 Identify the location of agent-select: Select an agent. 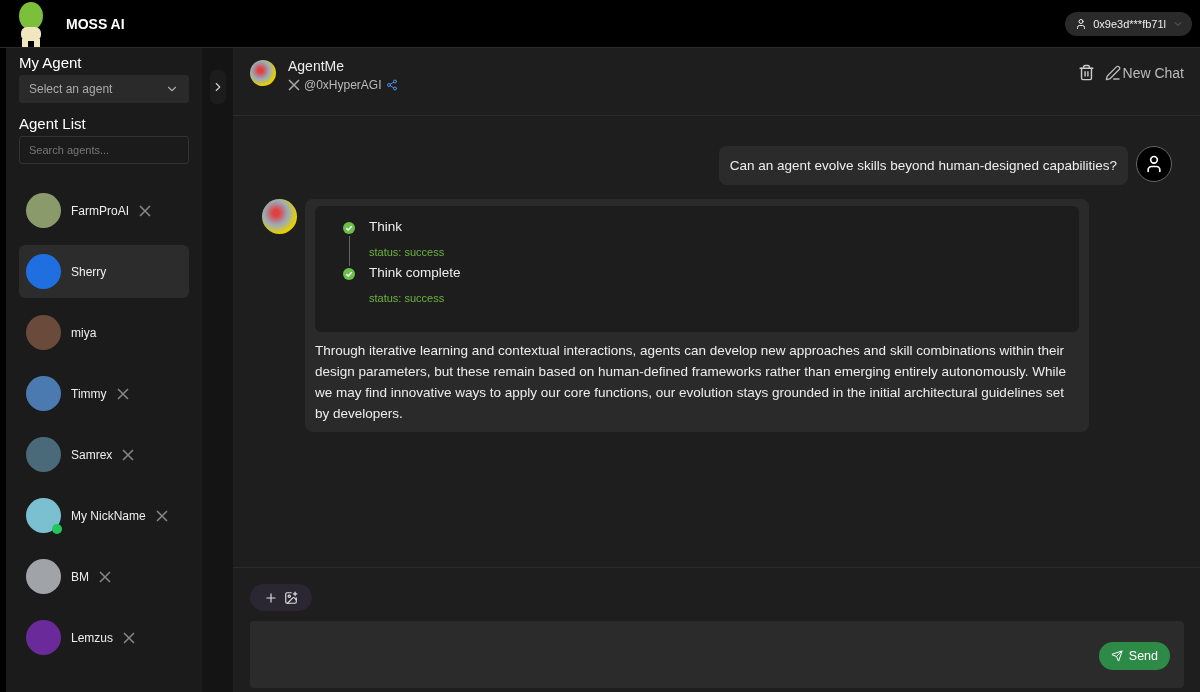
(104, 89).